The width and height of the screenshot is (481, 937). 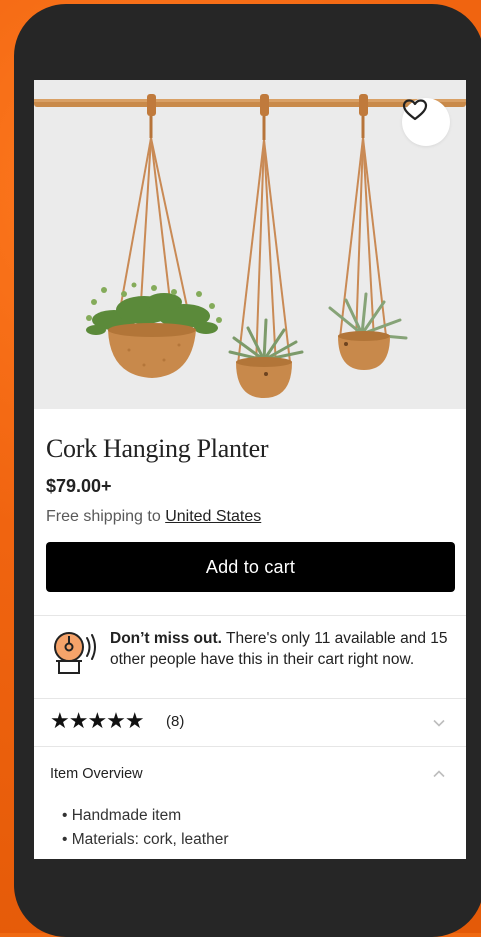 I want to click on add-to-cart-button: Add to cart, so click(x=250, y=567).